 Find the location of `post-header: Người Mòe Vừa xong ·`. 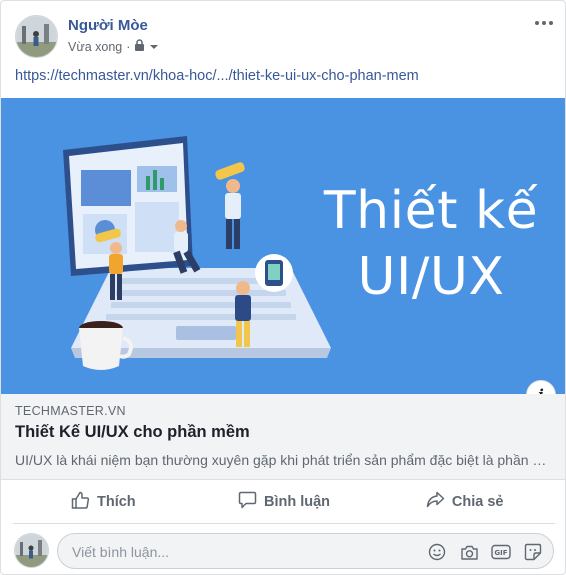

post-header: Người Mòe Vừa xong · is located at coordinates (283, 32).